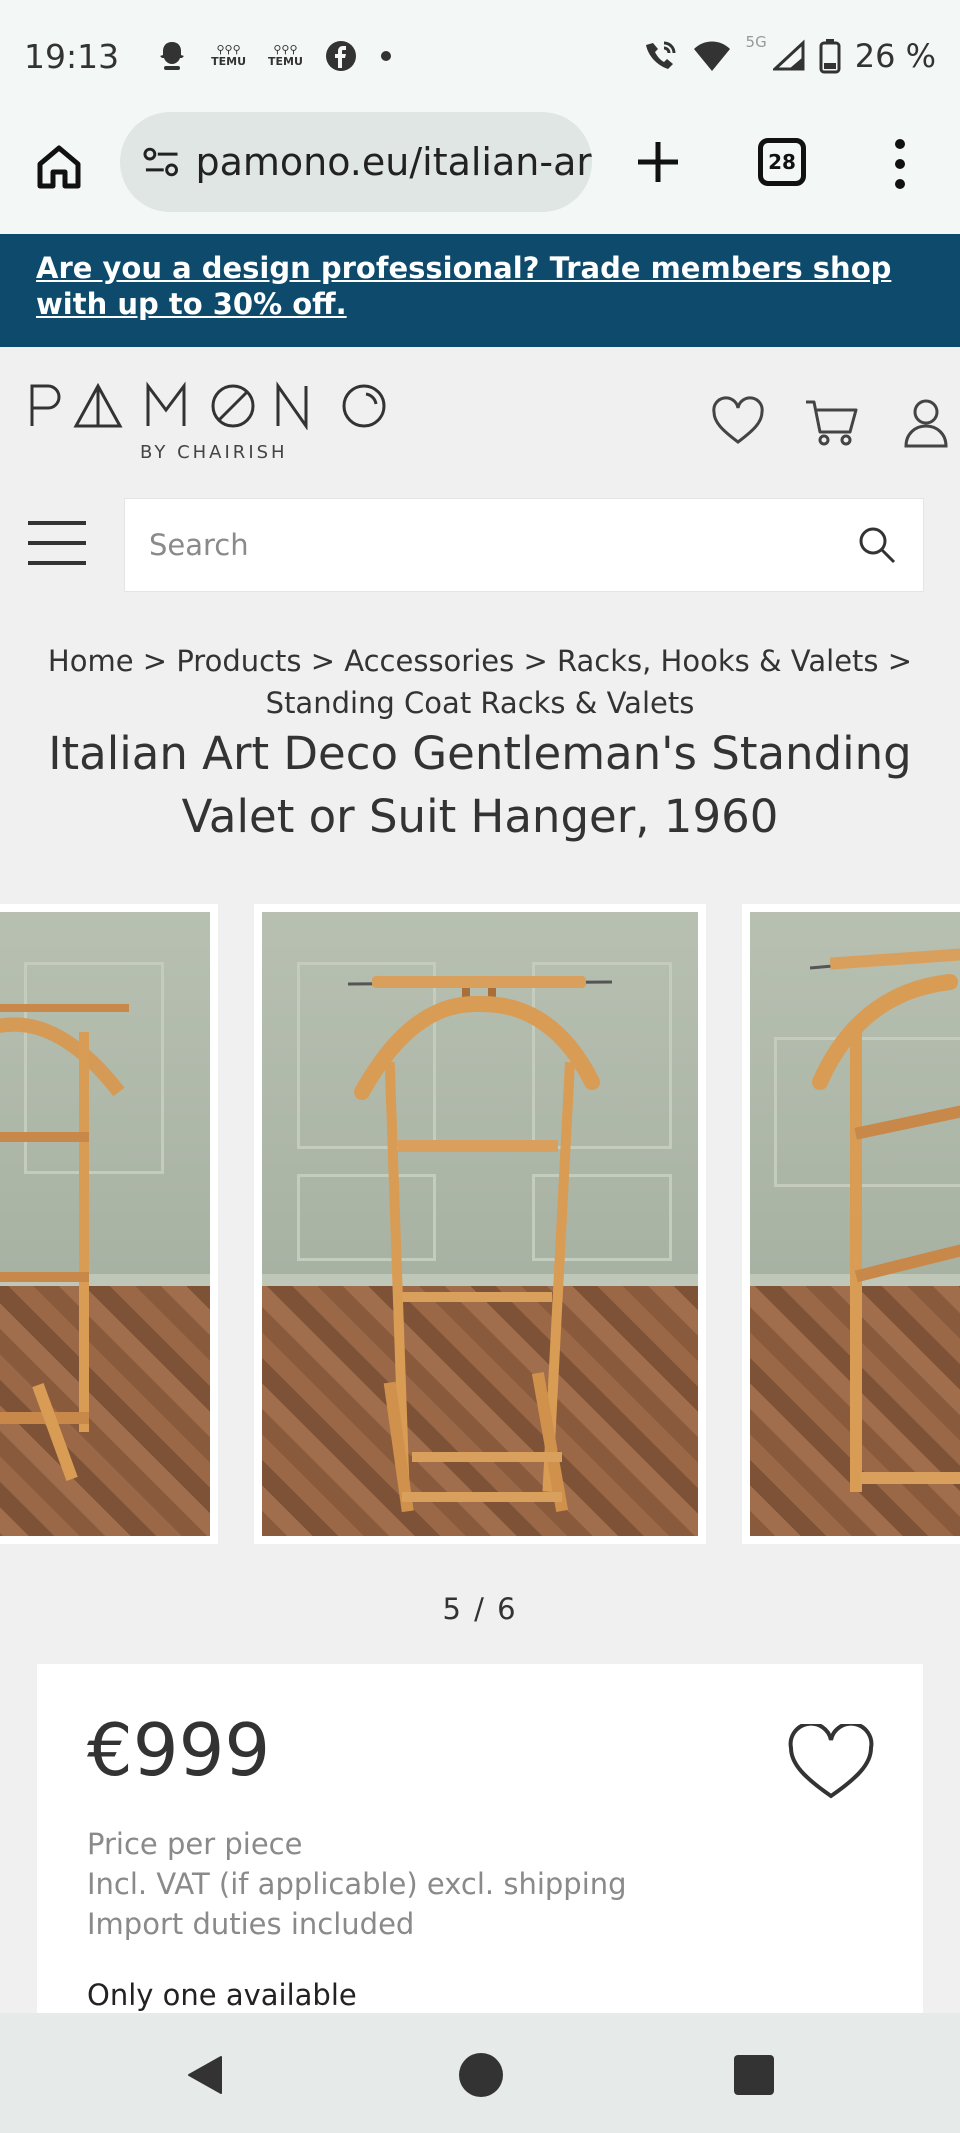 The image size is (960, 2133). I want to click on carousel-pager: 5 / 6, so click(480, 1609).